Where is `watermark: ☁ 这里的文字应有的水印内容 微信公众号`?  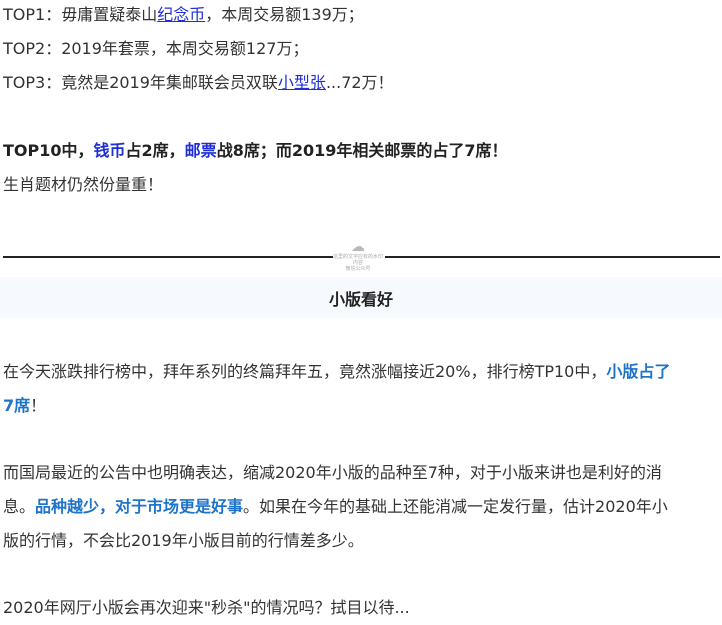 watermark: ☁ 这里的文字应有的水印内容 微信公众号 is located at coordinates (358, 257).